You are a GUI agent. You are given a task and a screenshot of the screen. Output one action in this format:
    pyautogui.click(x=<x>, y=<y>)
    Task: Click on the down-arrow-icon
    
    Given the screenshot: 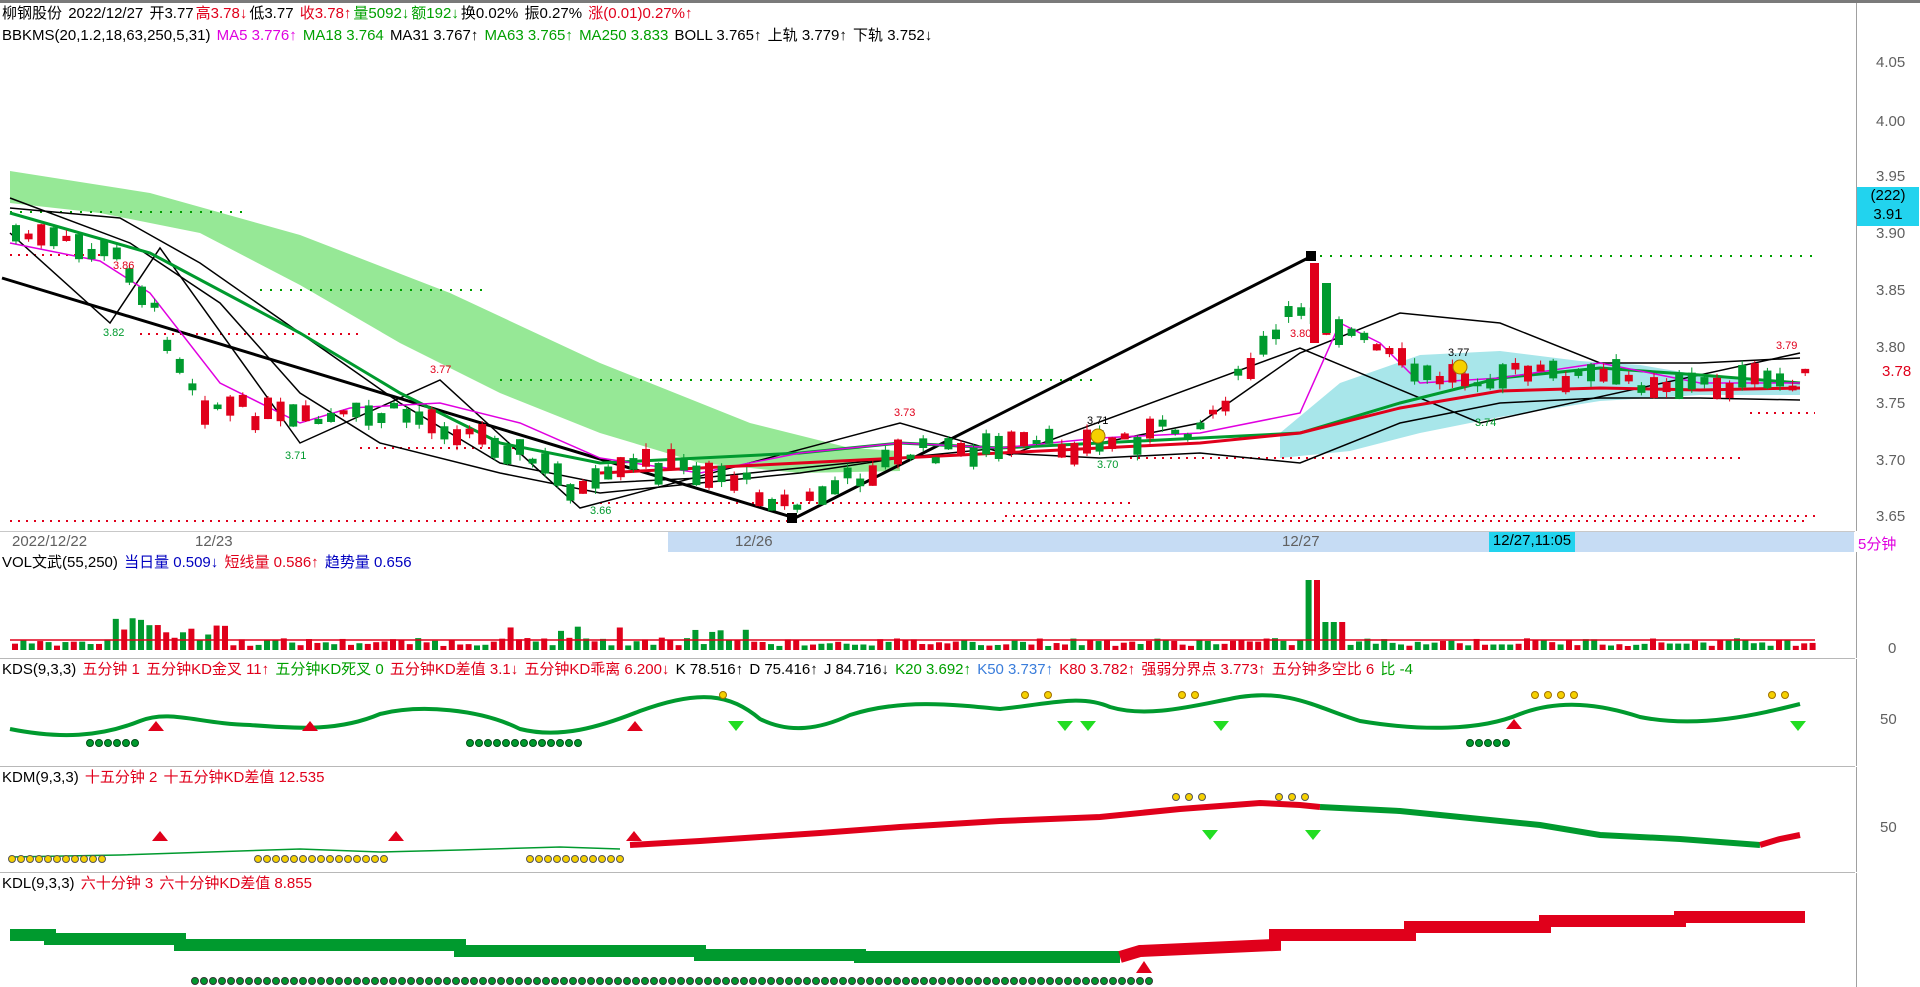 What is the action you would take?
    pyautogui.click(x=1221, y=726)
    